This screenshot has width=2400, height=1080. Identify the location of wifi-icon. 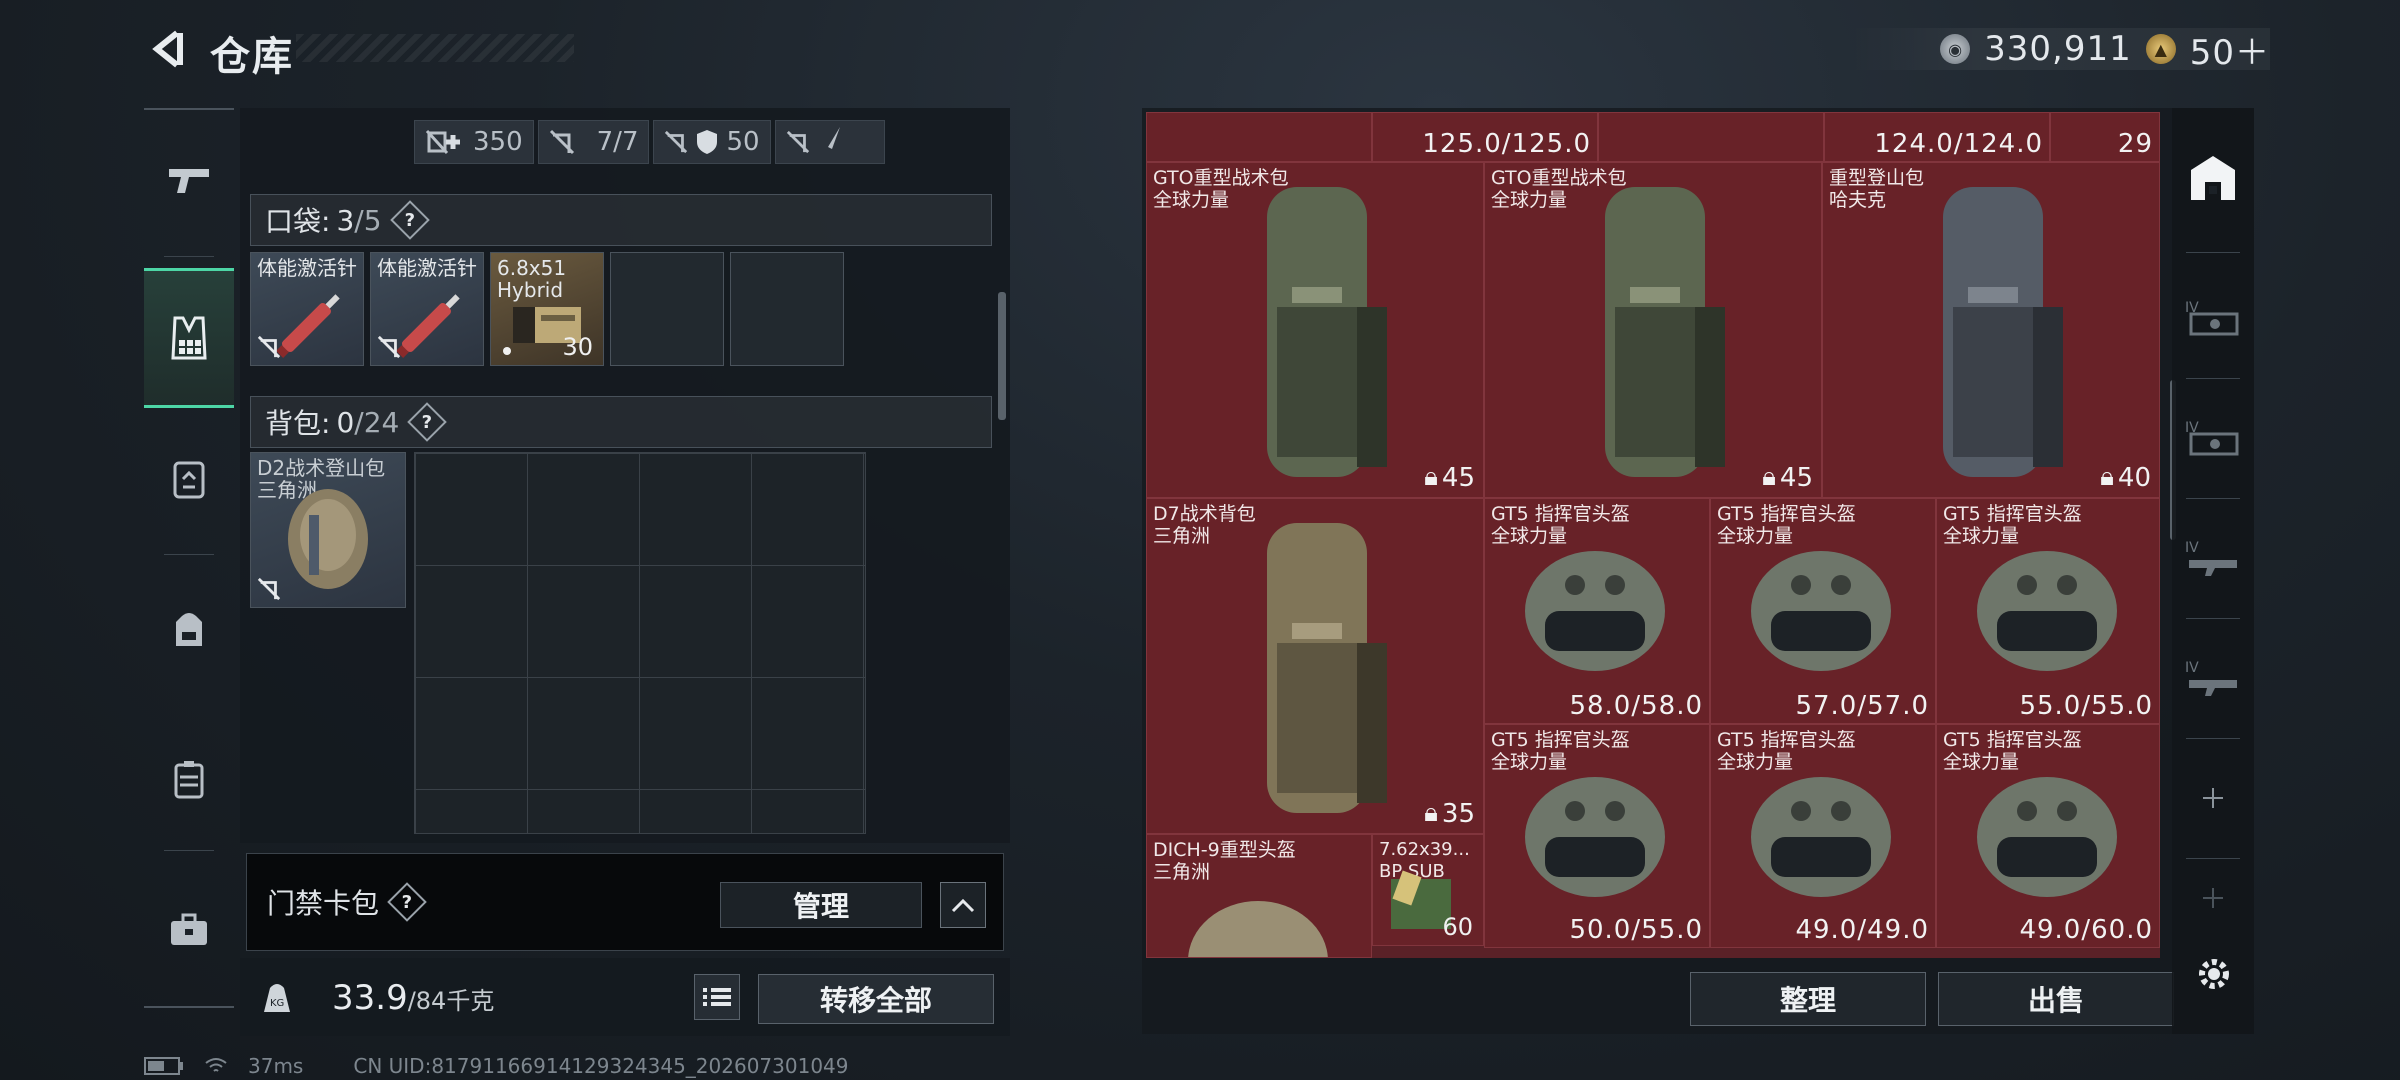
(216, 1065).